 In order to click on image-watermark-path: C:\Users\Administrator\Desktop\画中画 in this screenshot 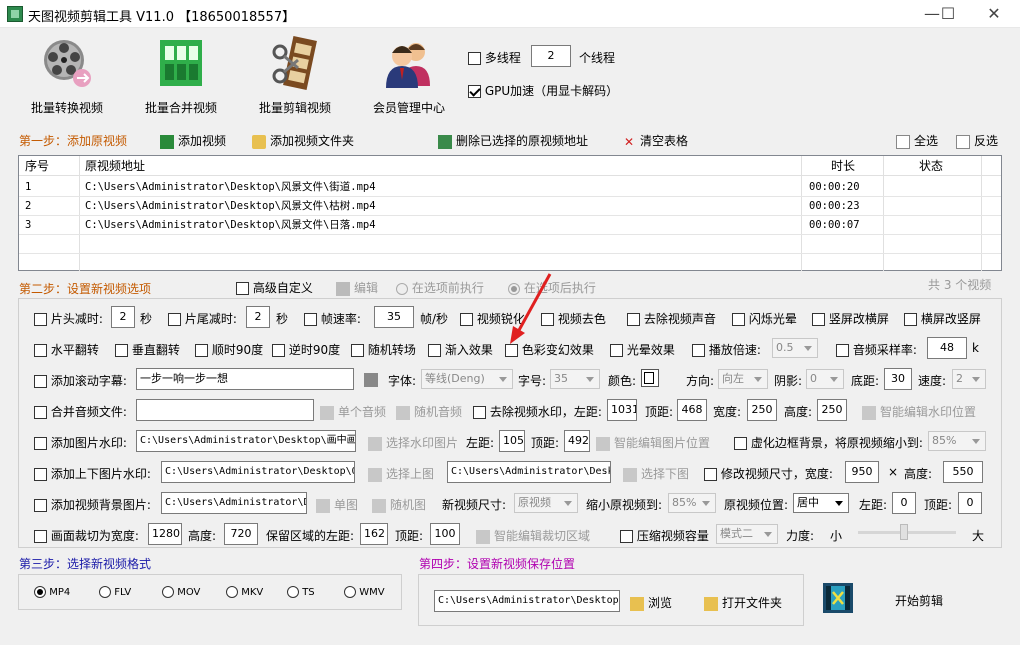, I will do `click(246, 441)`.